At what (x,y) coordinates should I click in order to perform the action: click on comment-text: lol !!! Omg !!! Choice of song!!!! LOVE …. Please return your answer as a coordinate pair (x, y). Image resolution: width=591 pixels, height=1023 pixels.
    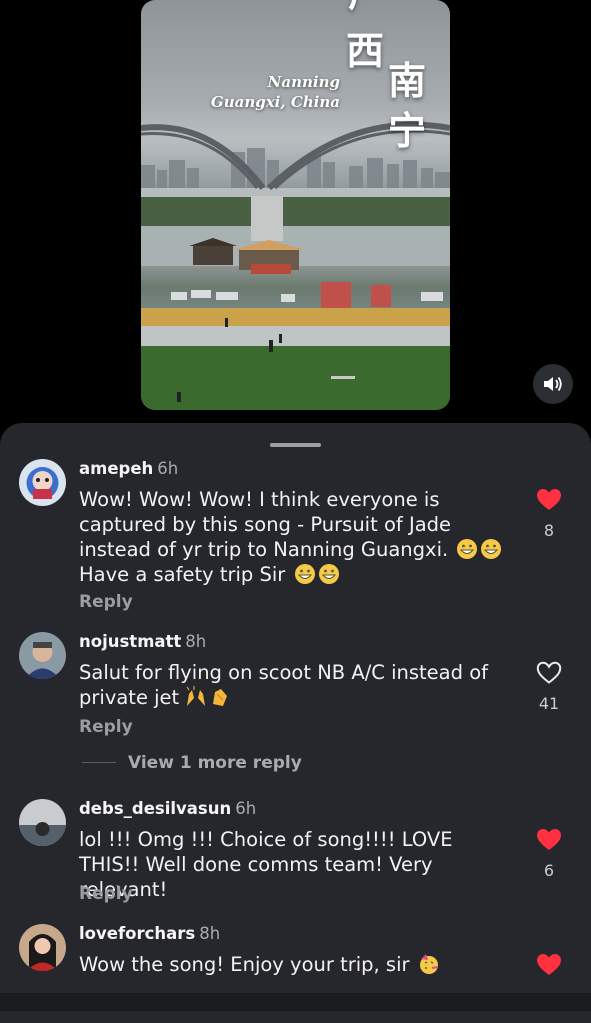
    Looking at the image, I should click on (266, 864).